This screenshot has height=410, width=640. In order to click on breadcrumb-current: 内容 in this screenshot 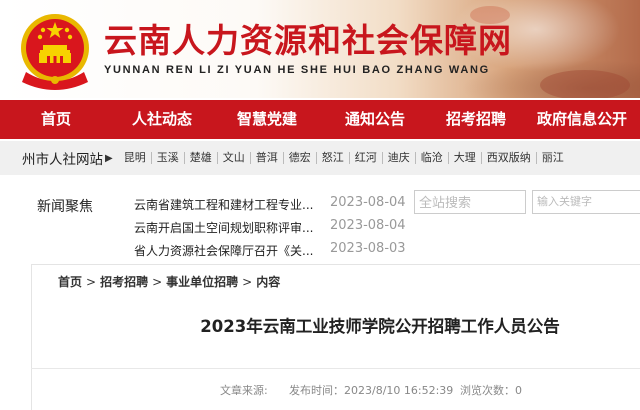, I will do `click(268, 282)`.